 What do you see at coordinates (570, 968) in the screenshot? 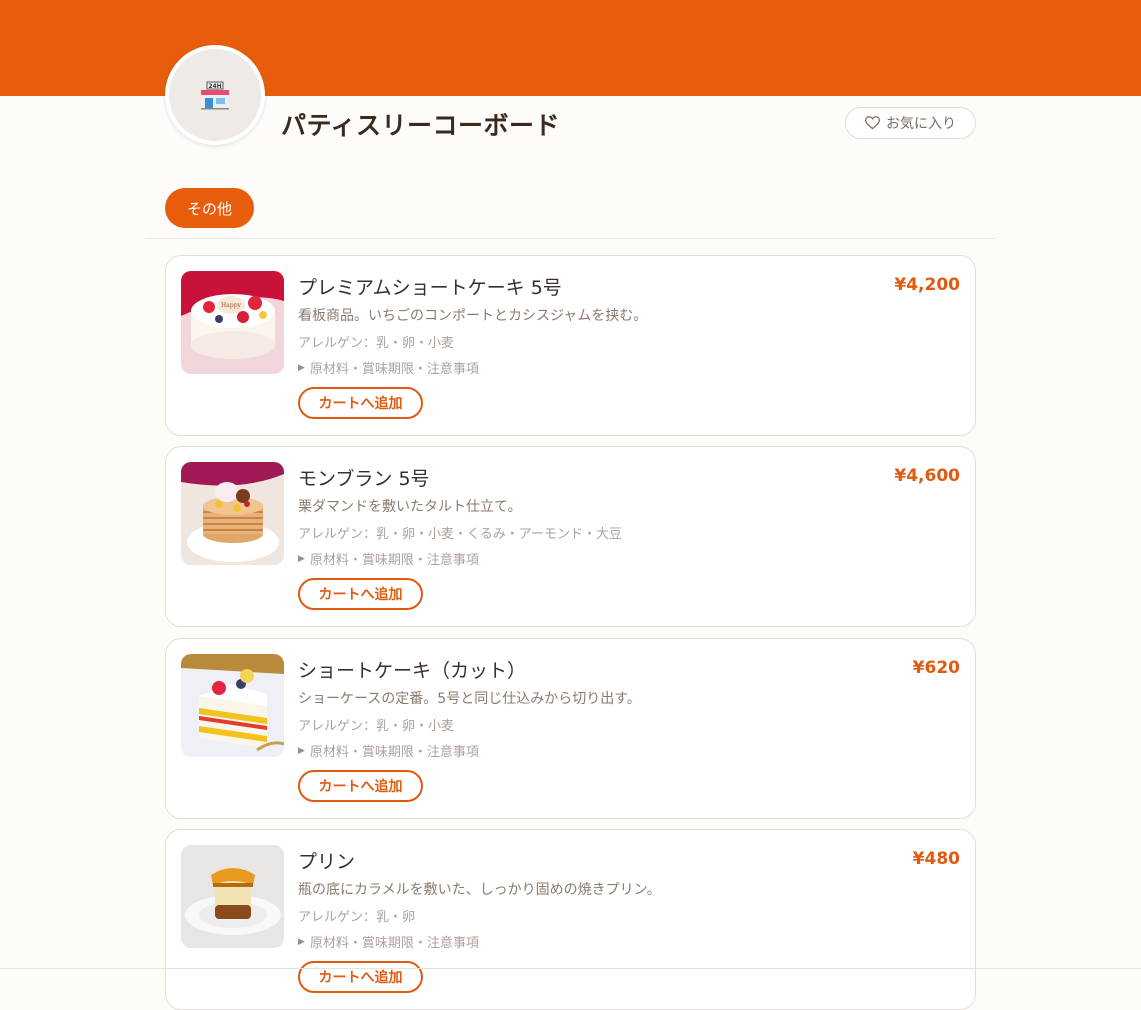
I see `viewport-bottom-border` at bounding box center [570, 968].